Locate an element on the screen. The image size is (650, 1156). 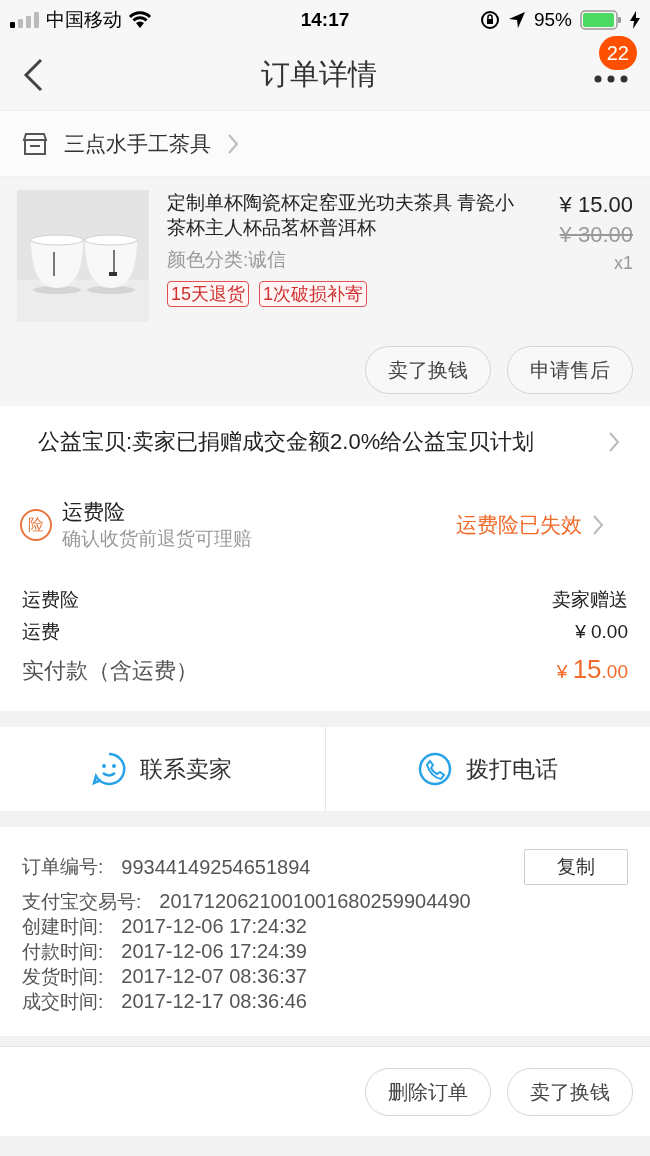
service-tag: 15天退货 is located at coordinates (208, 293).